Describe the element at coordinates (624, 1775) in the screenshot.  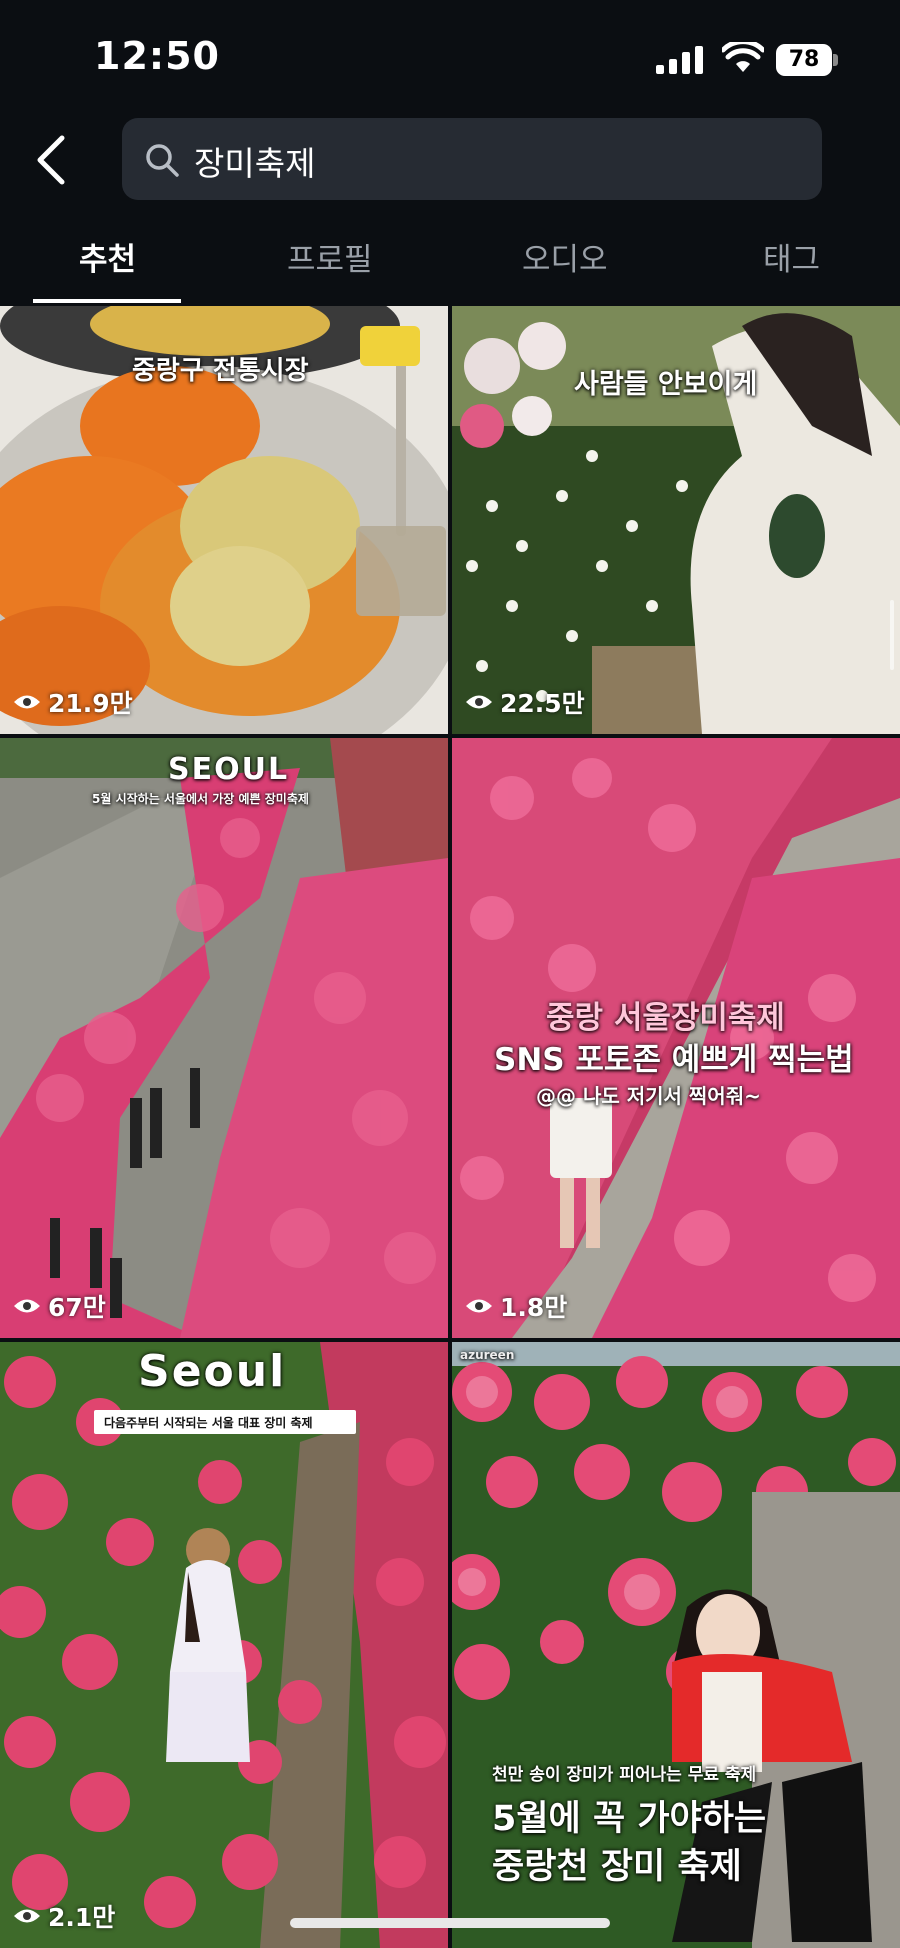
I see `tile-caption-line: 천만 송이 장미가 피어나는 무료 축제` at that location.